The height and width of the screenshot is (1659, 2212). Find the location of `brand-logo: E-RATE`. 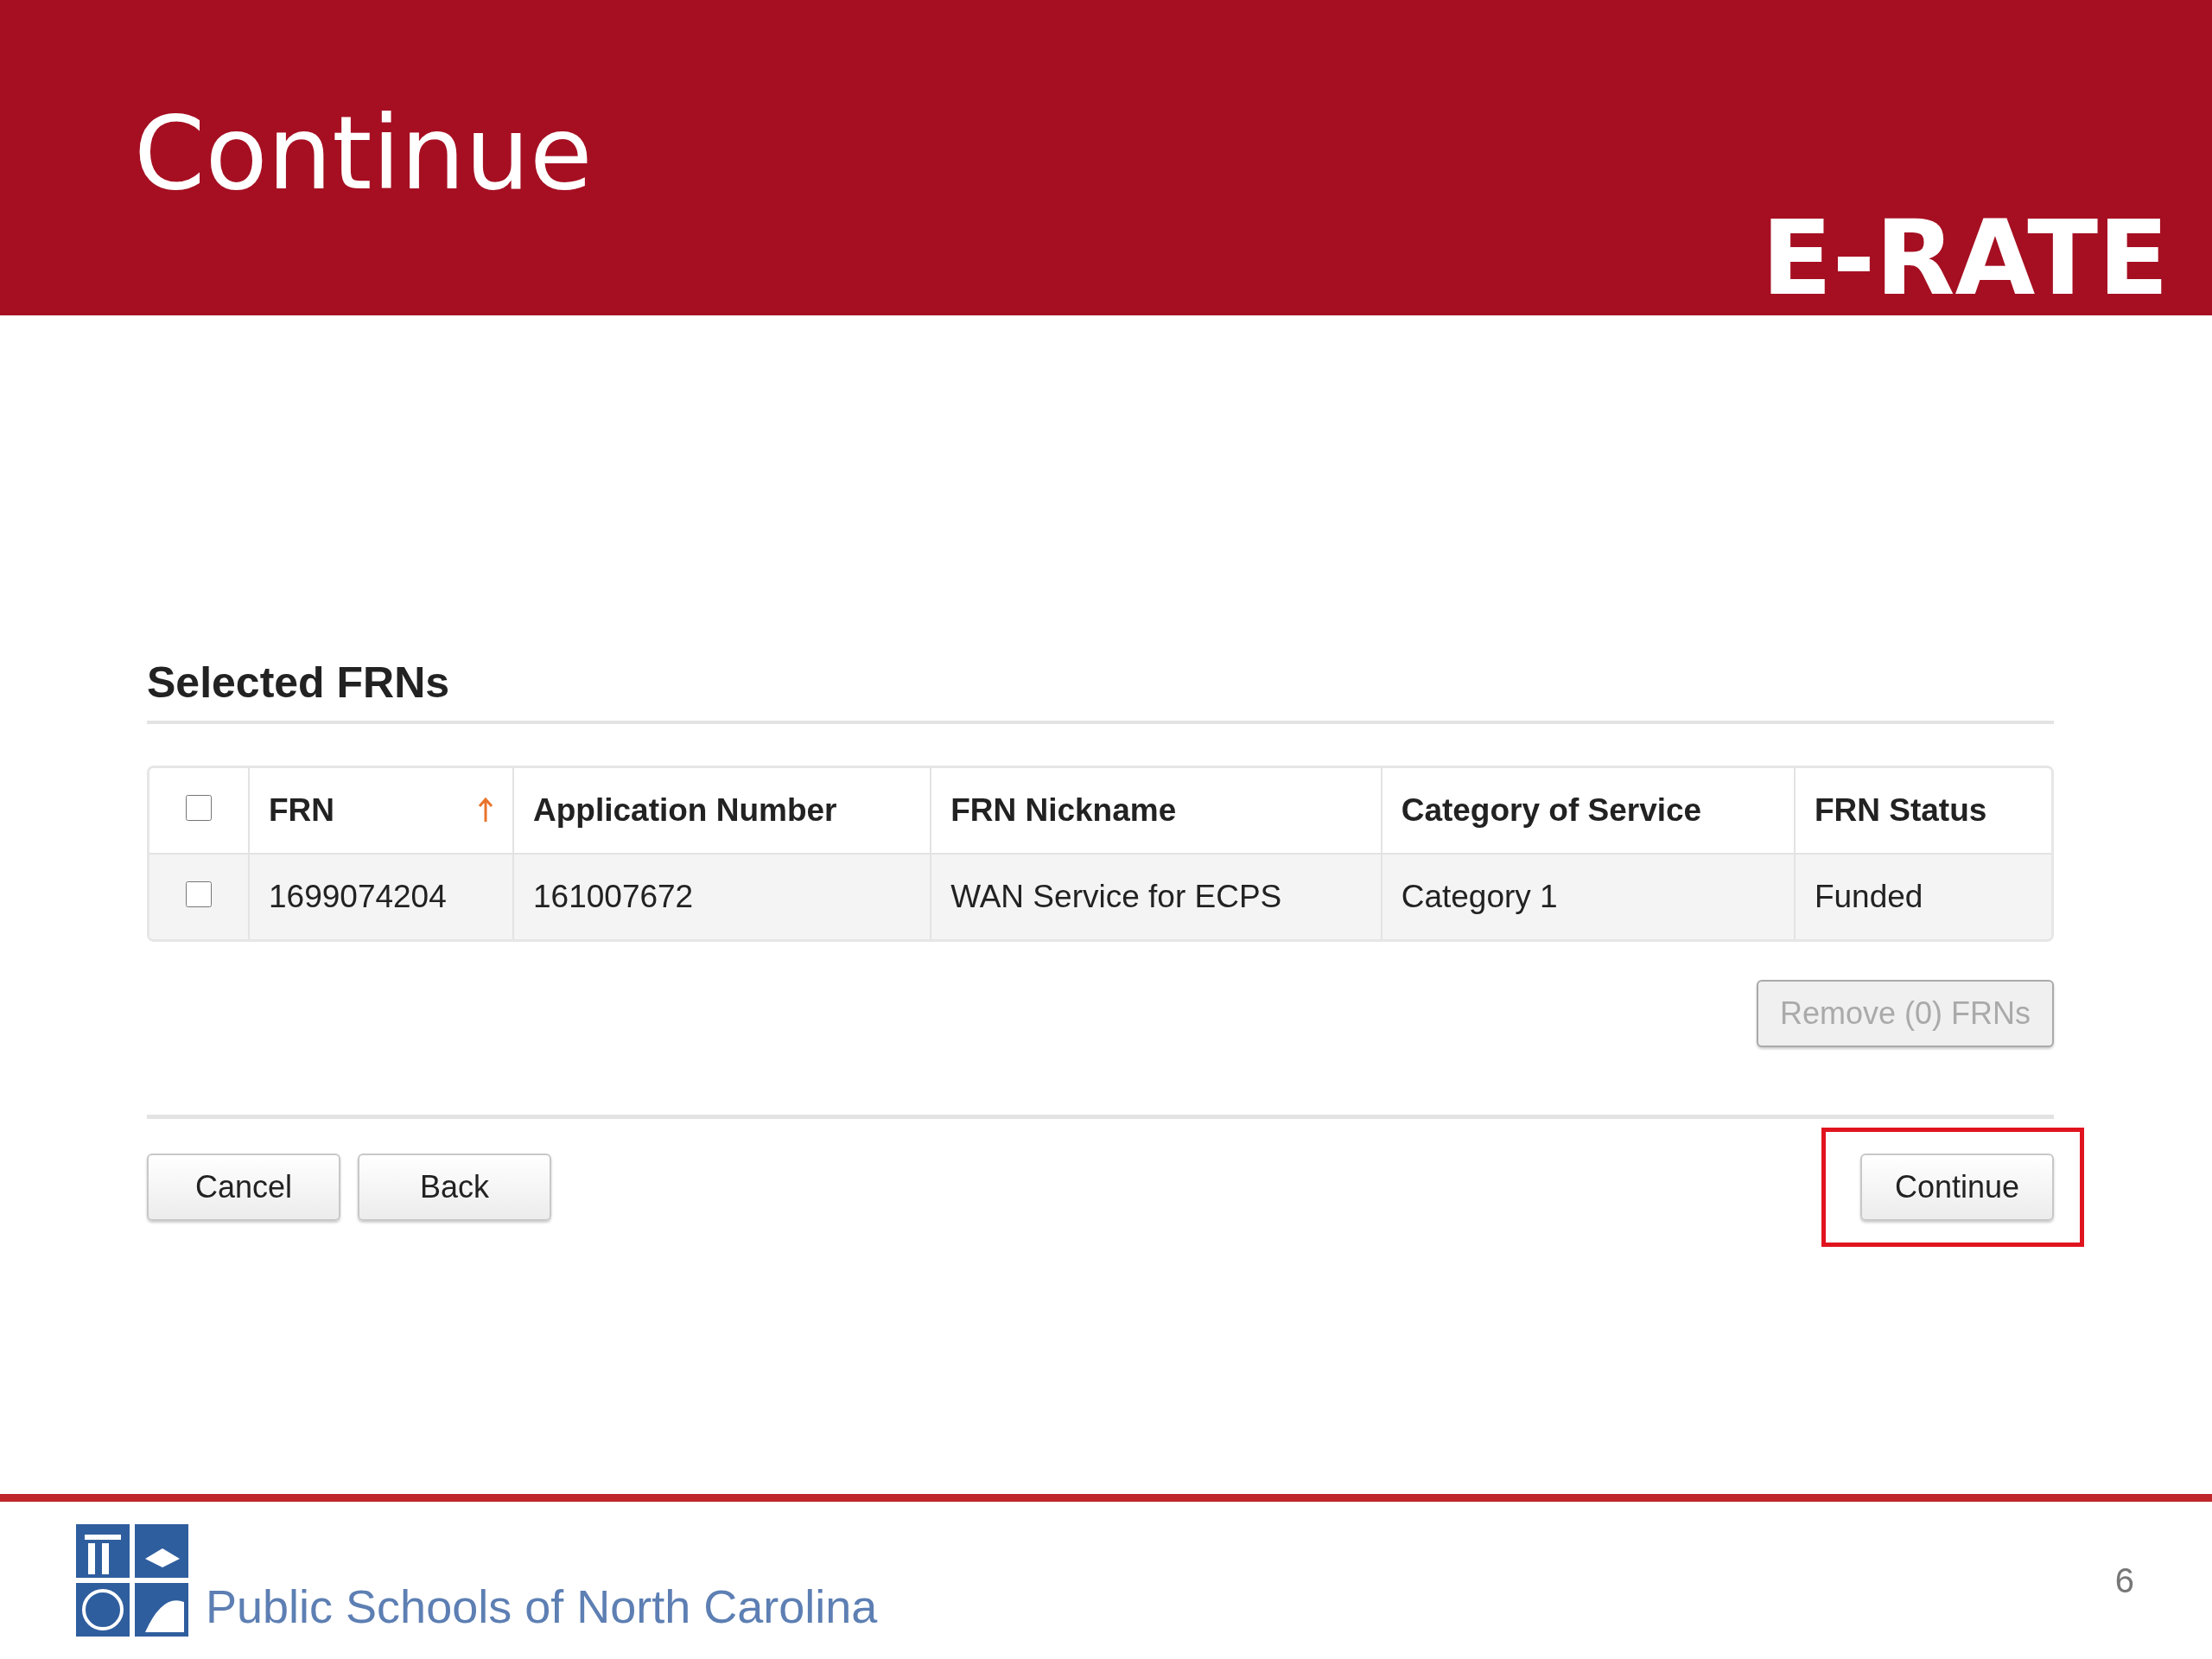

brand-logo: E-RATE is located at coordinates (1965, 258).